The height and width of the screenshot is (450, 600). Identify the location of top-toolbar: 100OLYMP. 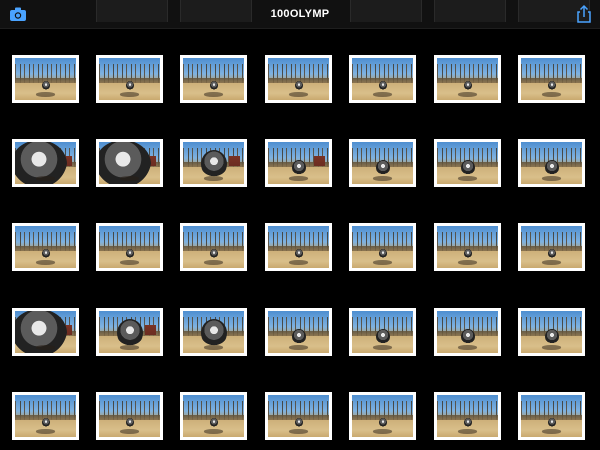
(300, 14).